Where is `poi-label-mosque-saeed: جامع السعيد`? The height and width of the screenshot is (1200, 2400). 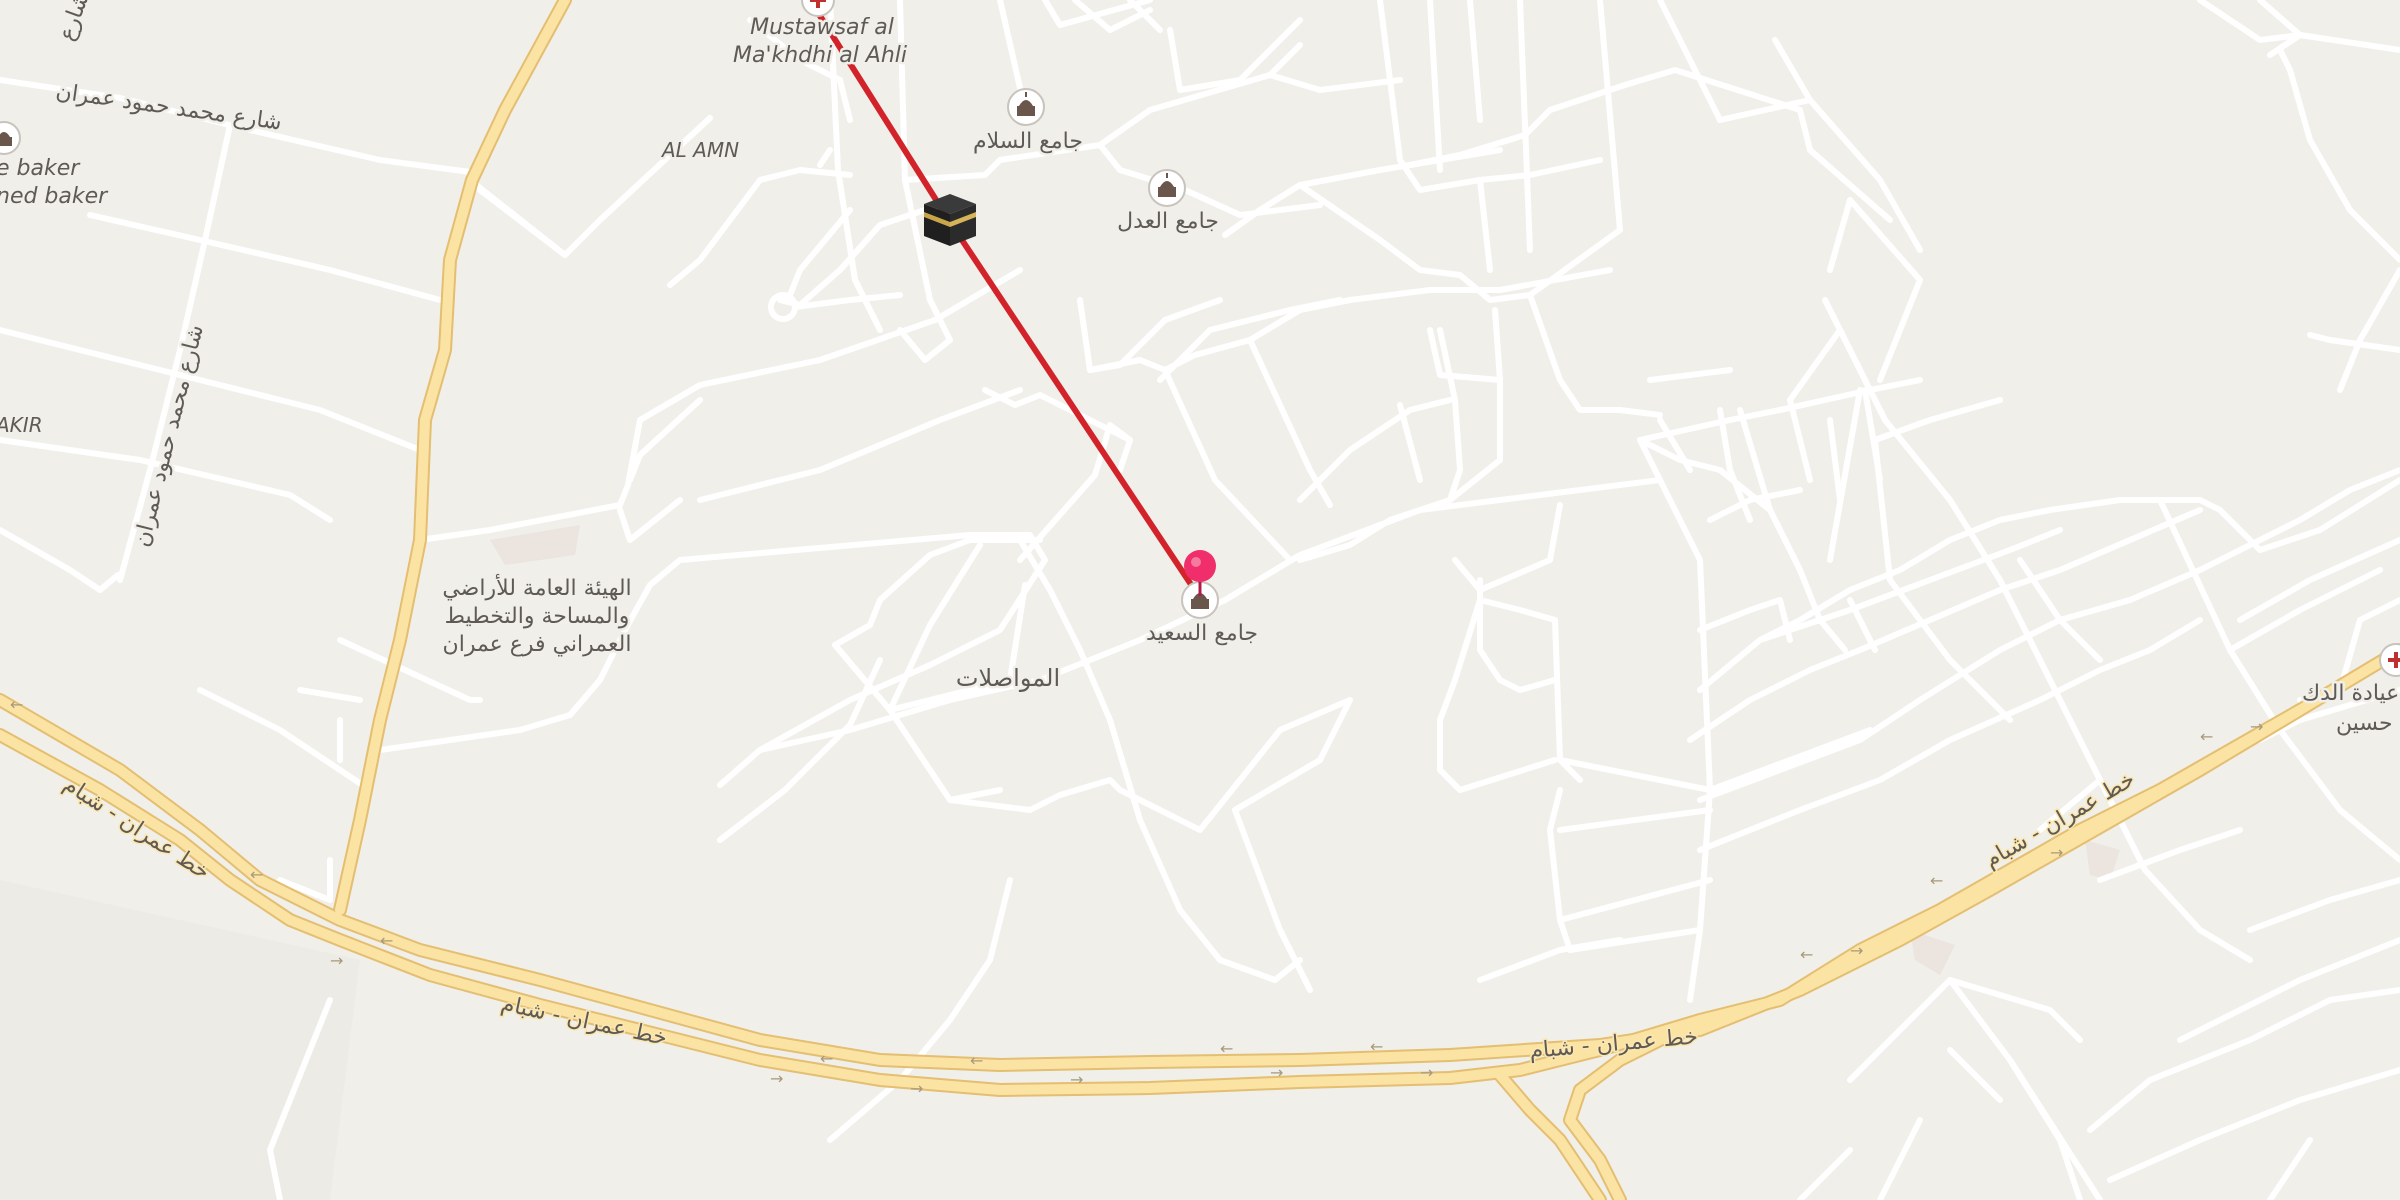 poi-label-mosque-saeed: جامع السعيد is located at coordinates (1202, 633).